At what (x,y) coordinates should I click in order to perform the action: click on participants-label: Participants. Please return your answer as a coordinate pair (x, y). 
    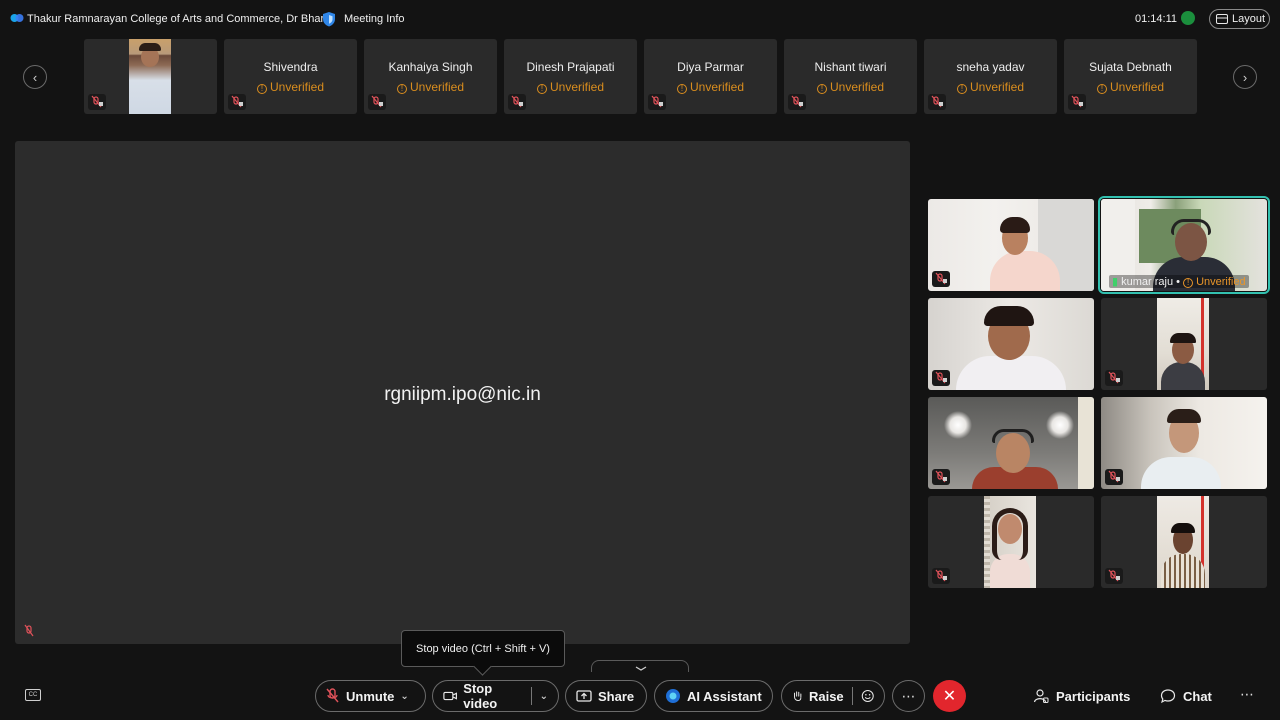
    Looking at the image, I should click on (1093, 696).